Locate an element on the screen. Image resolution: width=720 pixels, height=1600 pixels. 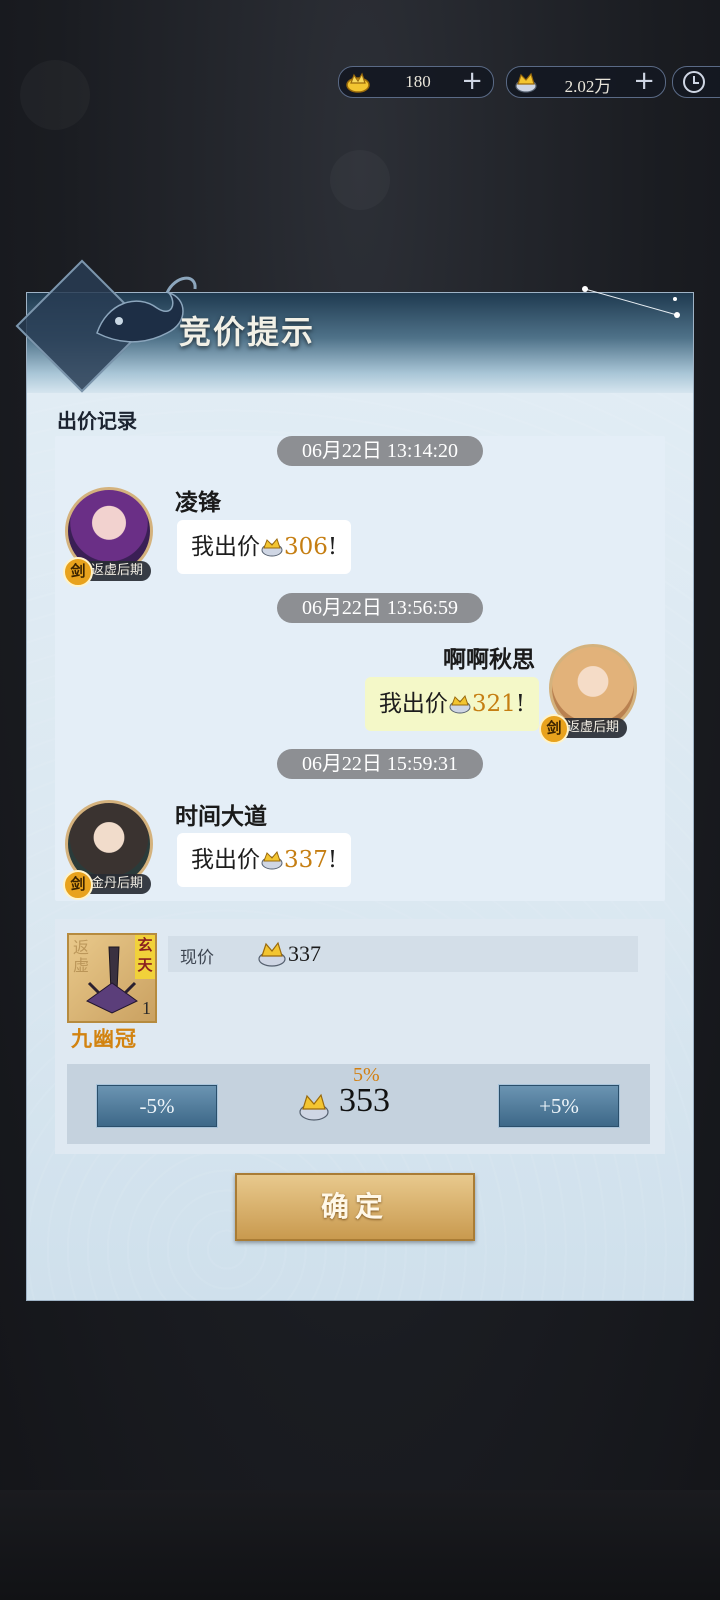
coin-pouch-icon is located at coordinates (526, 82).